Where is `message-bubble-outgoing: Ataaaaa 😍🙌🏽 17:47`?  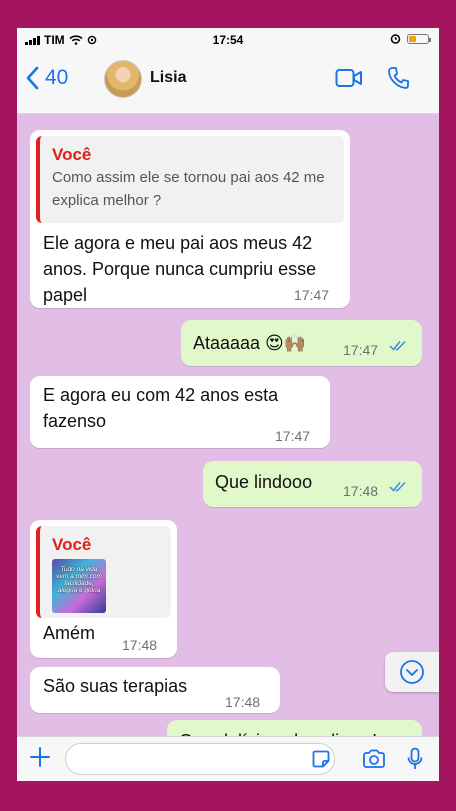 message-bubble-outgoing: Ataaaaa 😍🙌🏽 17:47 is located at coordinates (301, 343).